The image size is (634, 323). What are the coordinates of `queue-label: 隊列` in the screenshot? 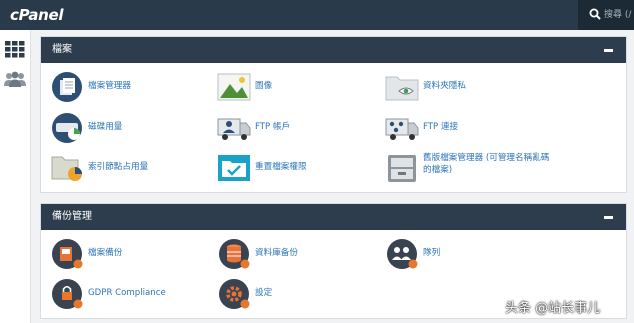 It's located at (432, 253).